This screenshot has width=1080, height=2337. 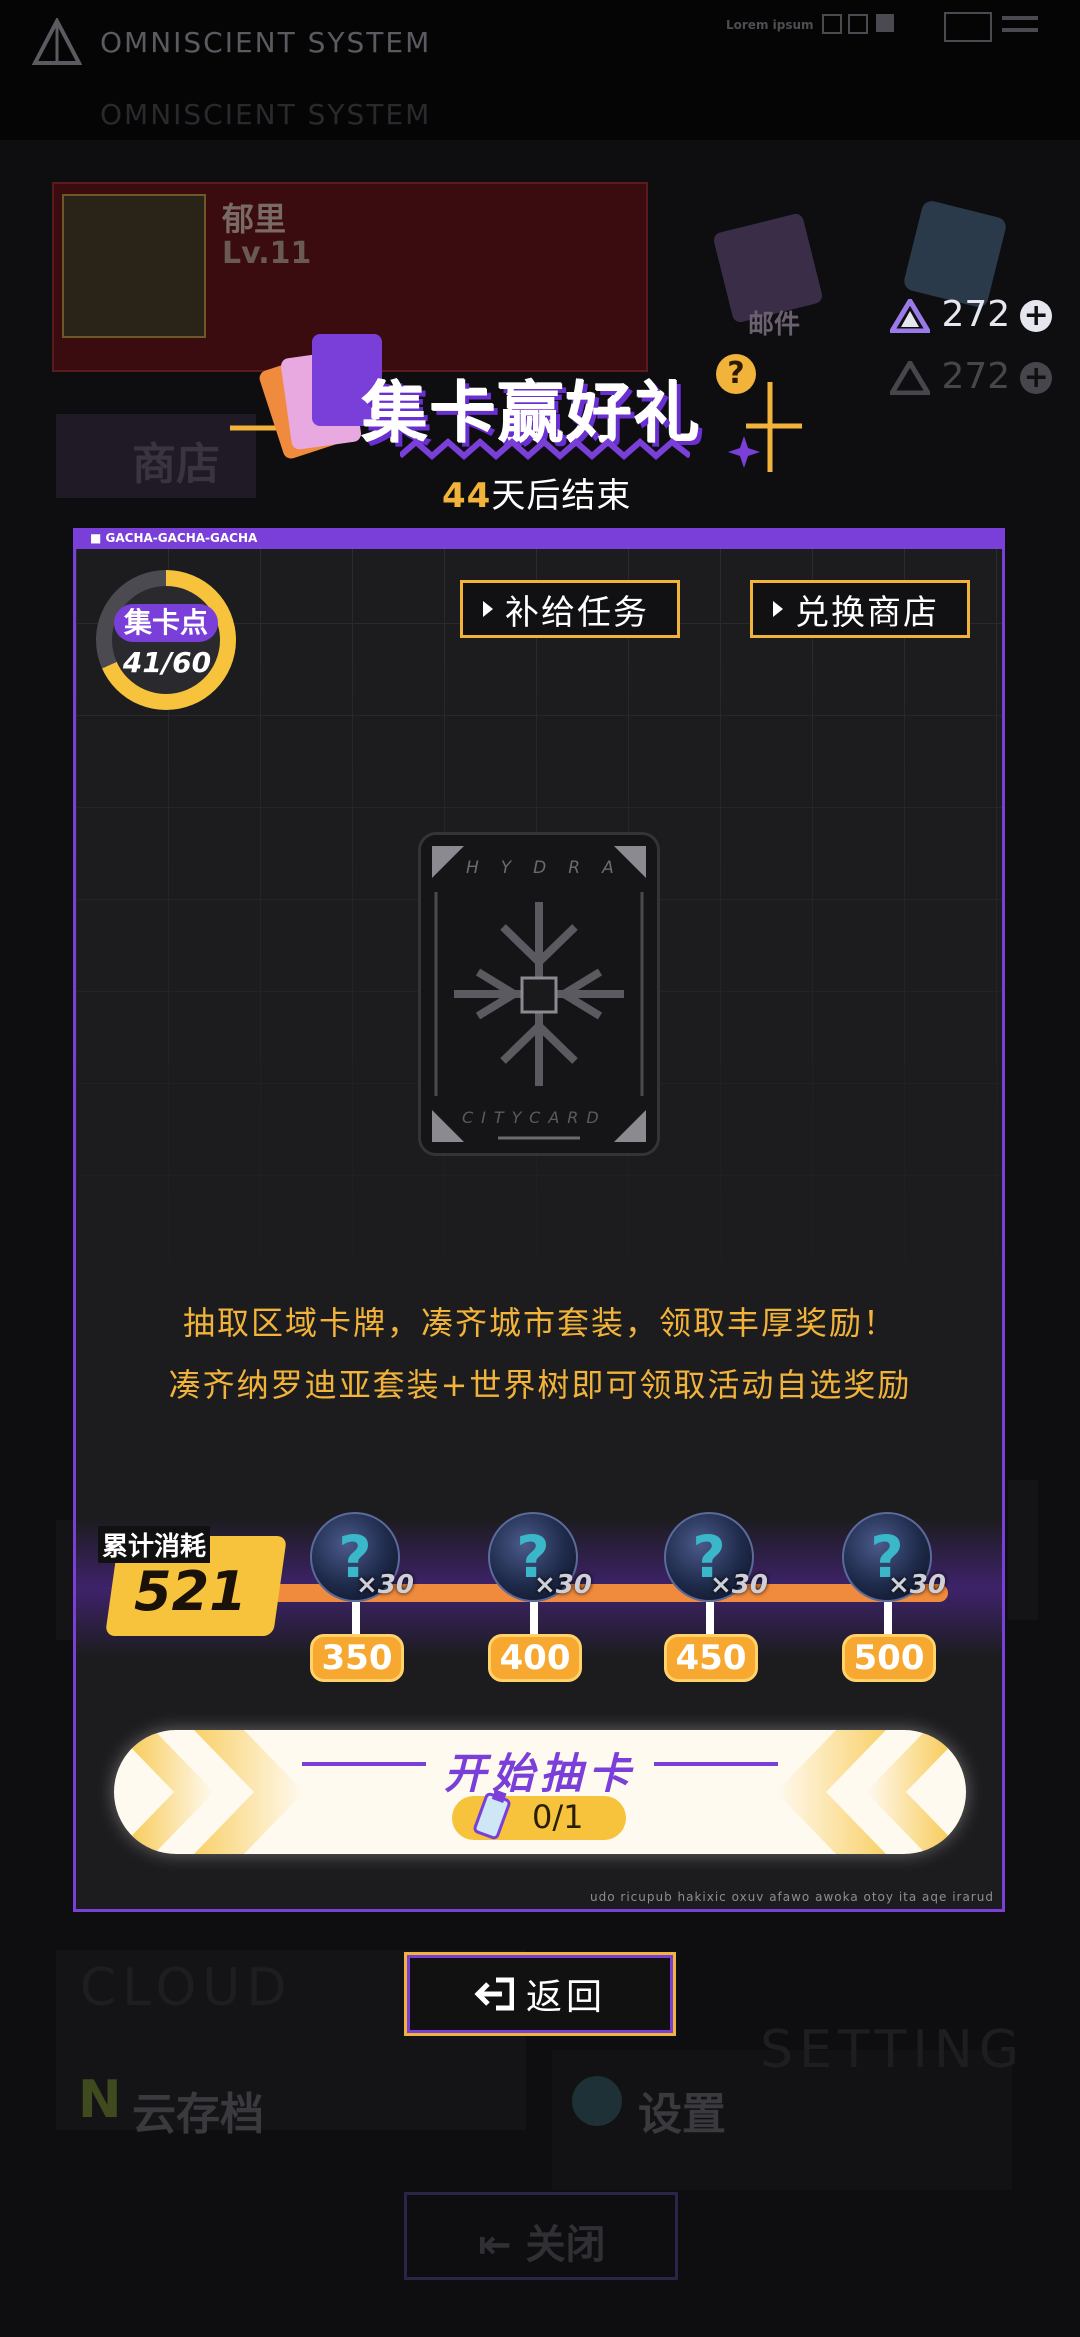 I want to click on cloud-save-label: 云存档, so click(x=198, y=2114).